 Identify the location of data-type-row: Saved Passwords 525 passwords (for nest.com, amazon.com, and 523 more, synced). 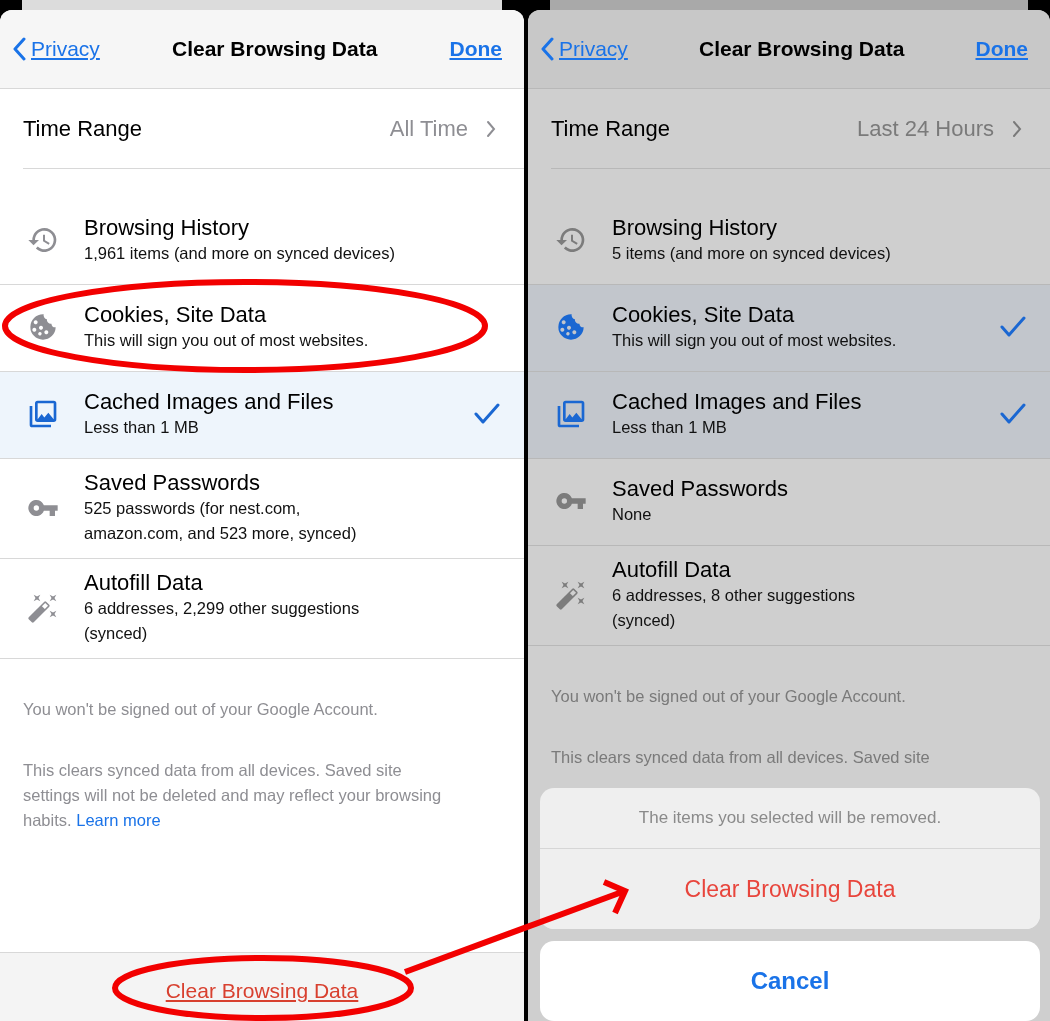
(262, 509).